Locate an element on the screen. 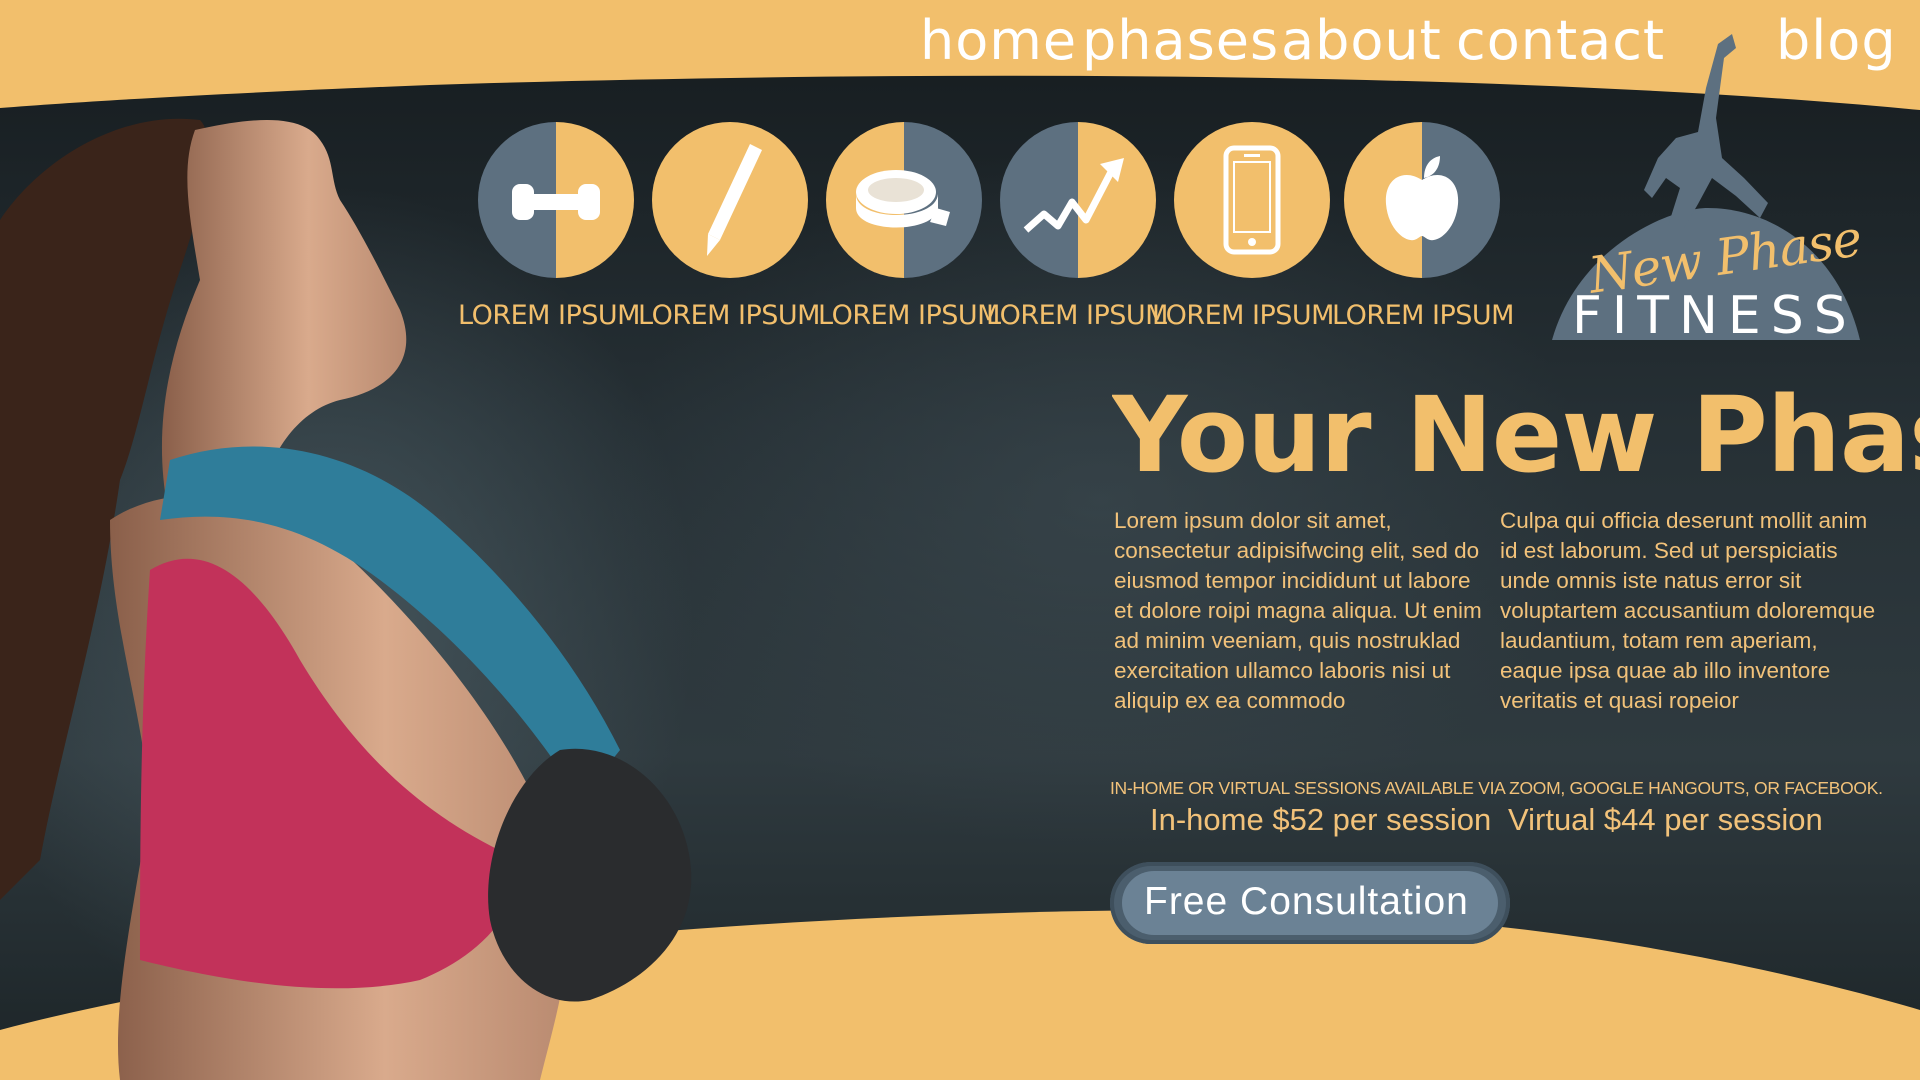 The height and width of the screenshot is (1080, 1920). nav-link-phases: phases is located at coordinates (1180, 41).